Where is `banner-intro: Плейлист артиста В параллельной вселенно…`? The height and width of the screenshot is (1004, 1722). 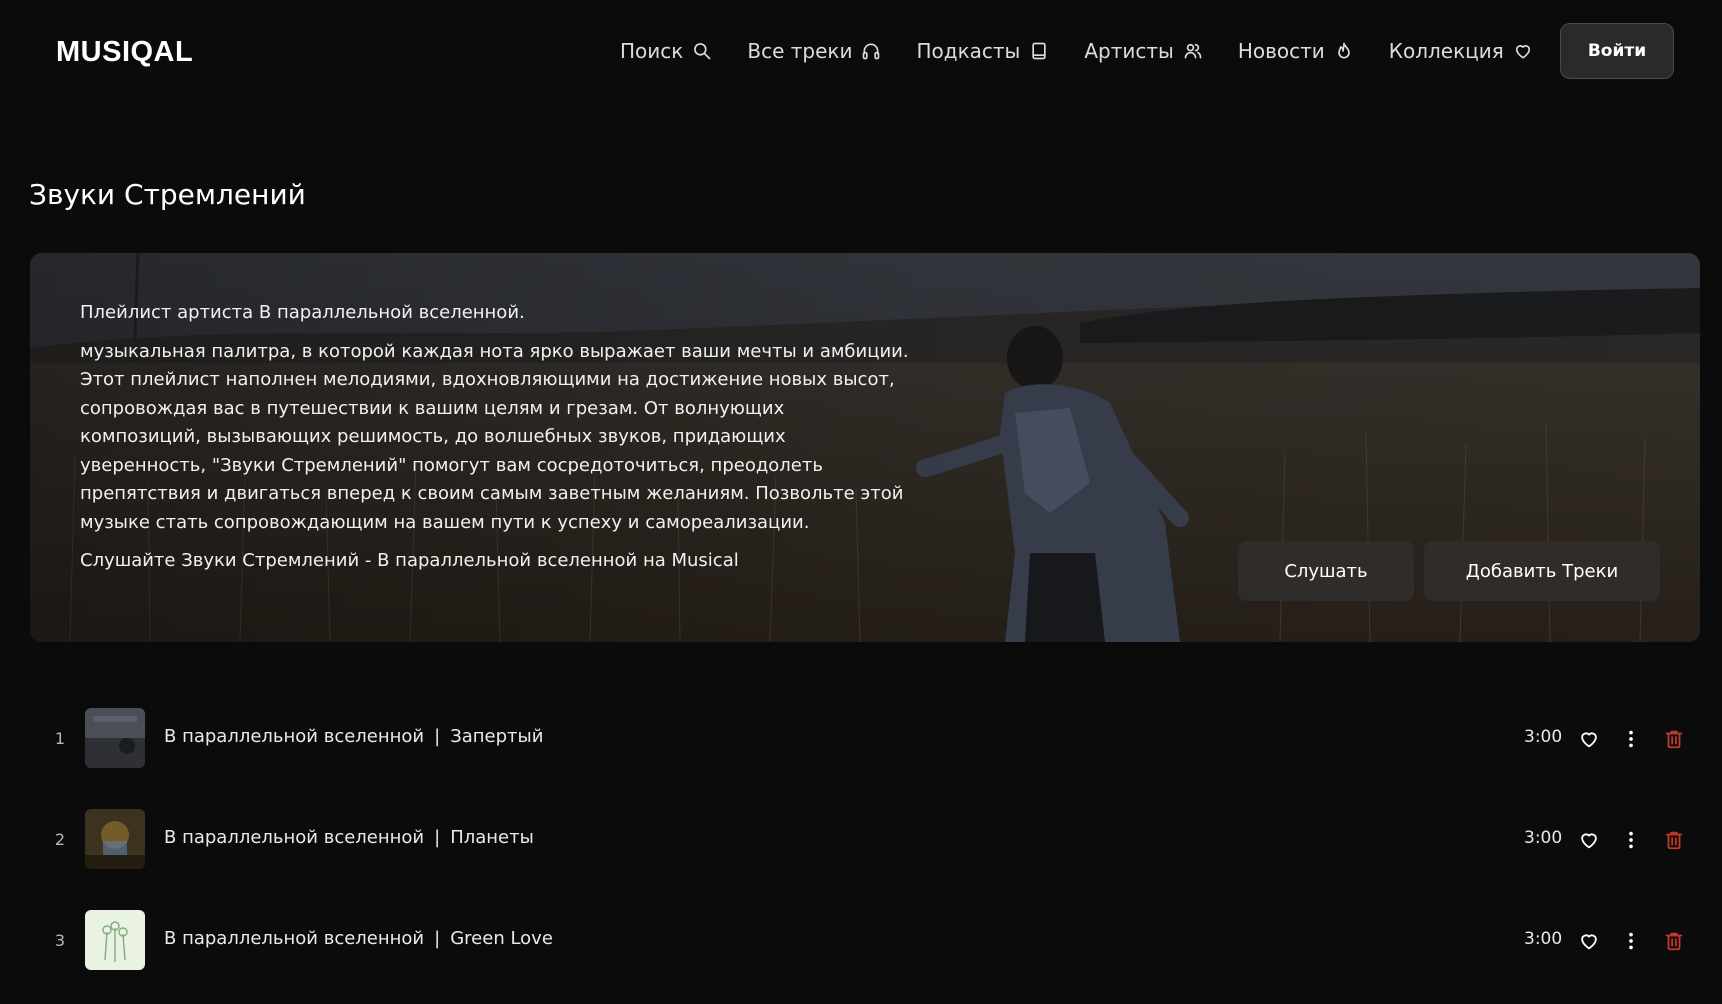
banner-intro: Плейлист артиста В параллельной вселенно… is located at coordinates (302, 312).